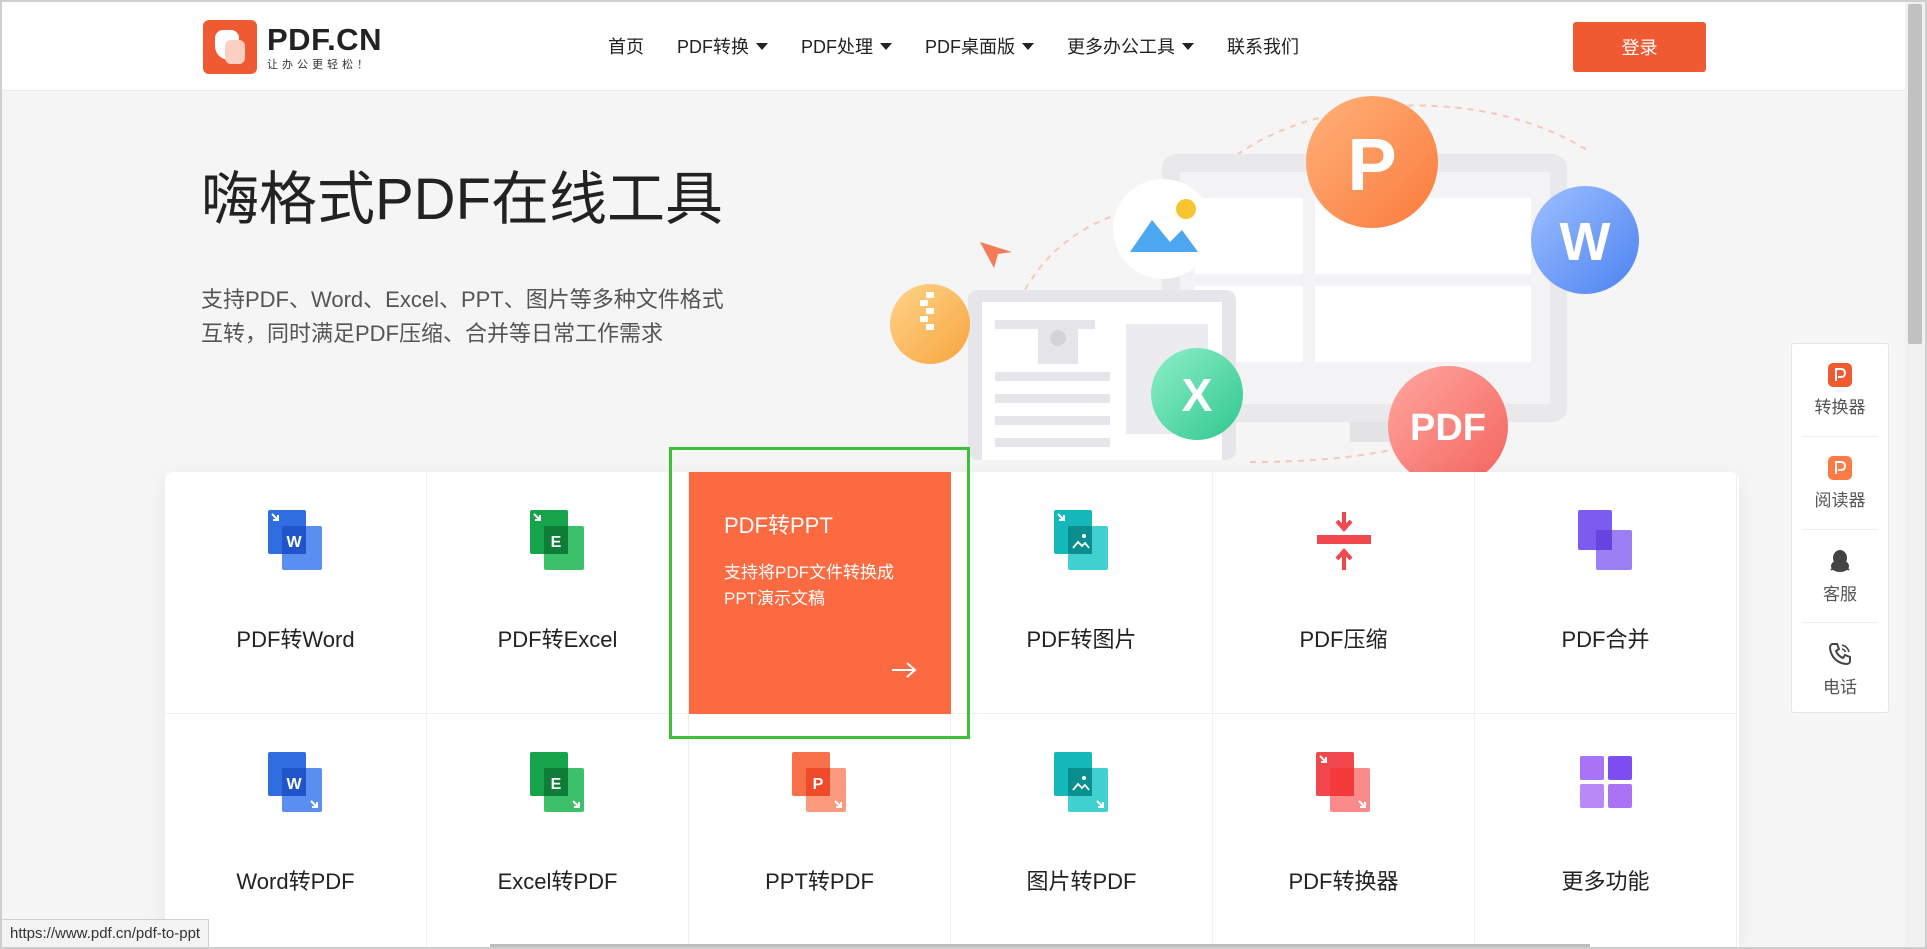 This screenshot has width=1927, height=949. I want to click on tool-pdf-to-word: W PDF转Word, so click(296, 593).